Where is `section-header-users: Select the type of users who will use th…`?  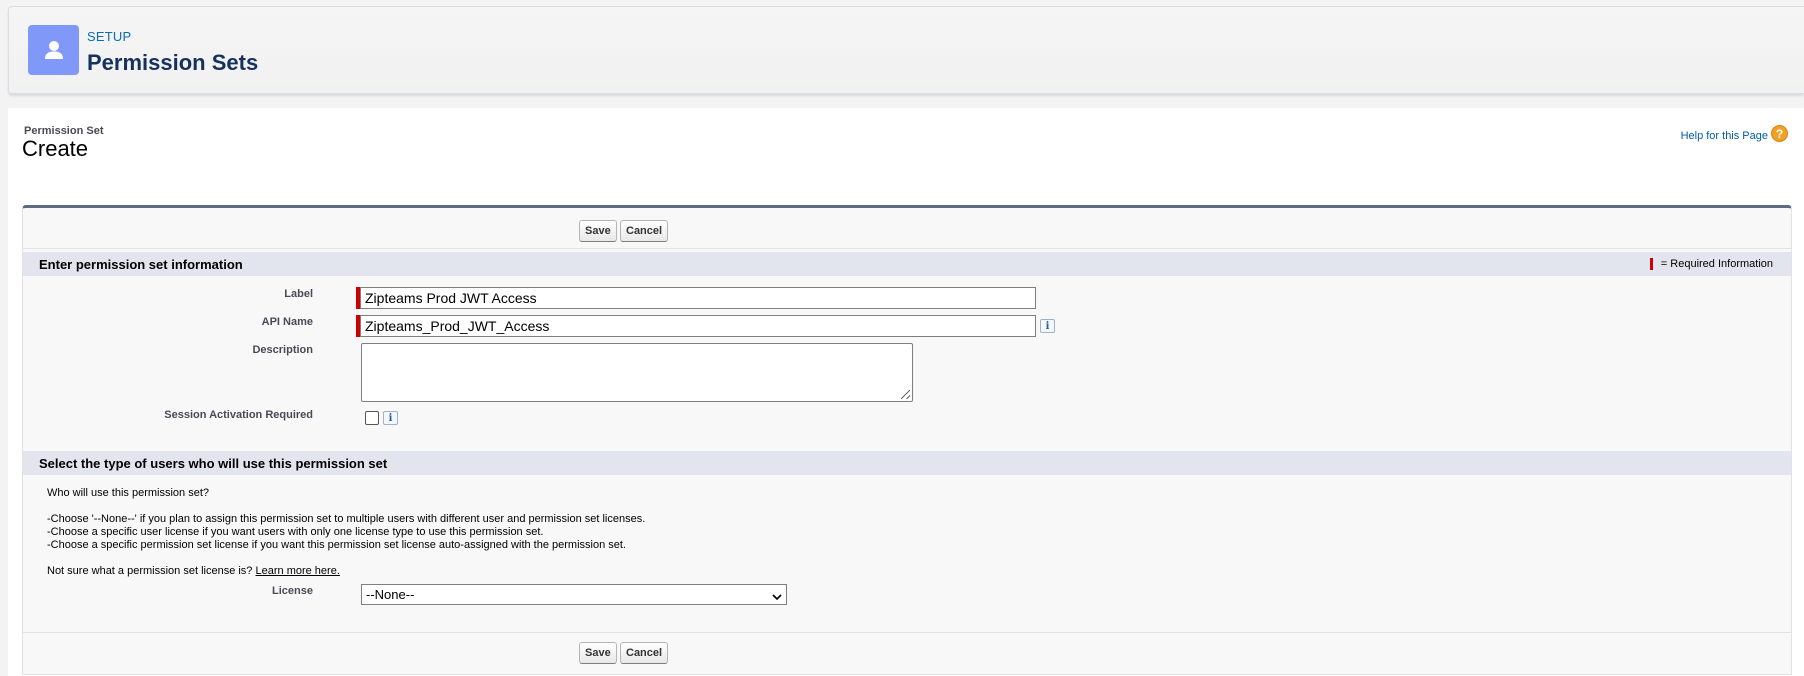 section-header-users: Select the type of users who will use th… is located at coordinates (907, 463).